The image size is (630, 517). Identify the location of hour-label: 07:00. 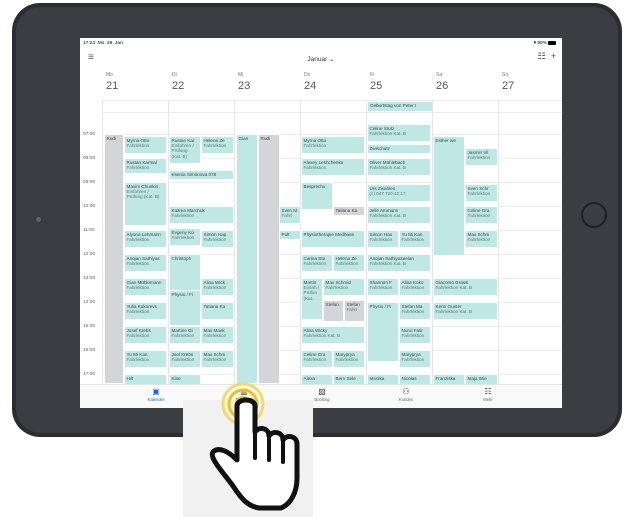
(89, 134).